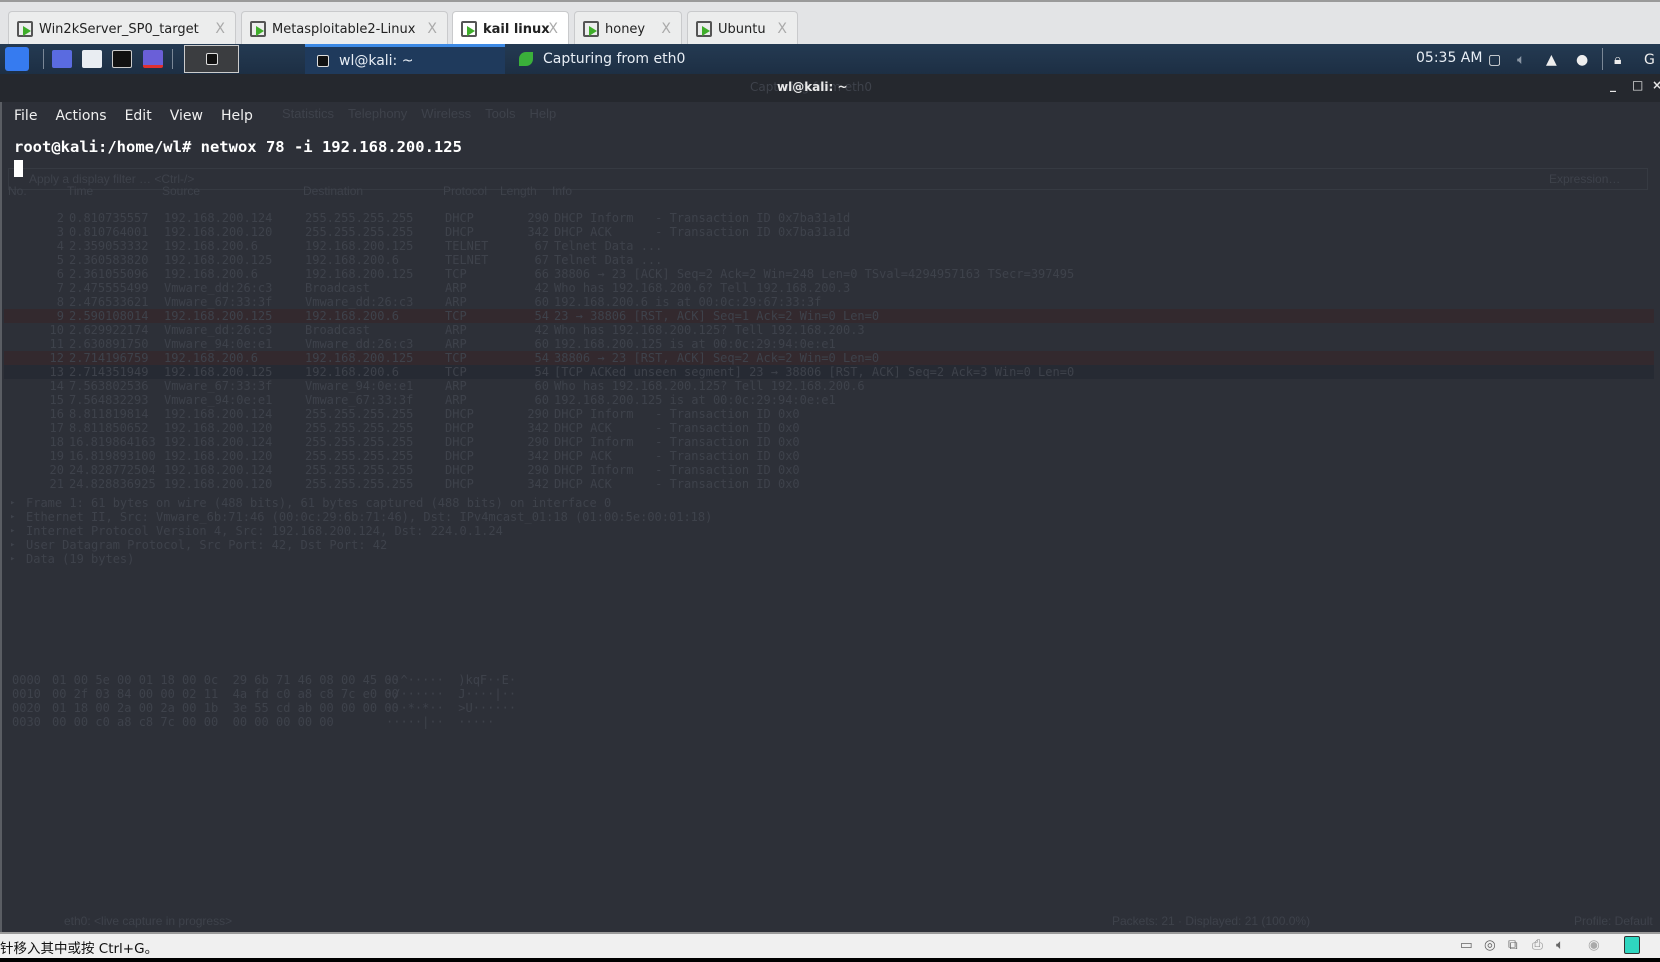  I want to click on vm-tab-honey: honey X, so click(628, 28).